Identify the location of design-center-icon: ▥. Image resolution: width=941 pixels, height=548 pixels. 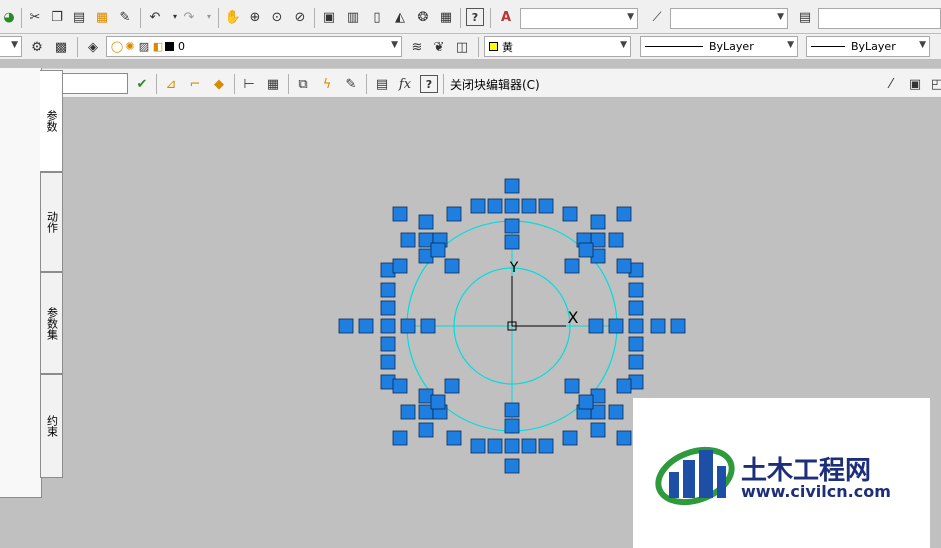
(353, 17).